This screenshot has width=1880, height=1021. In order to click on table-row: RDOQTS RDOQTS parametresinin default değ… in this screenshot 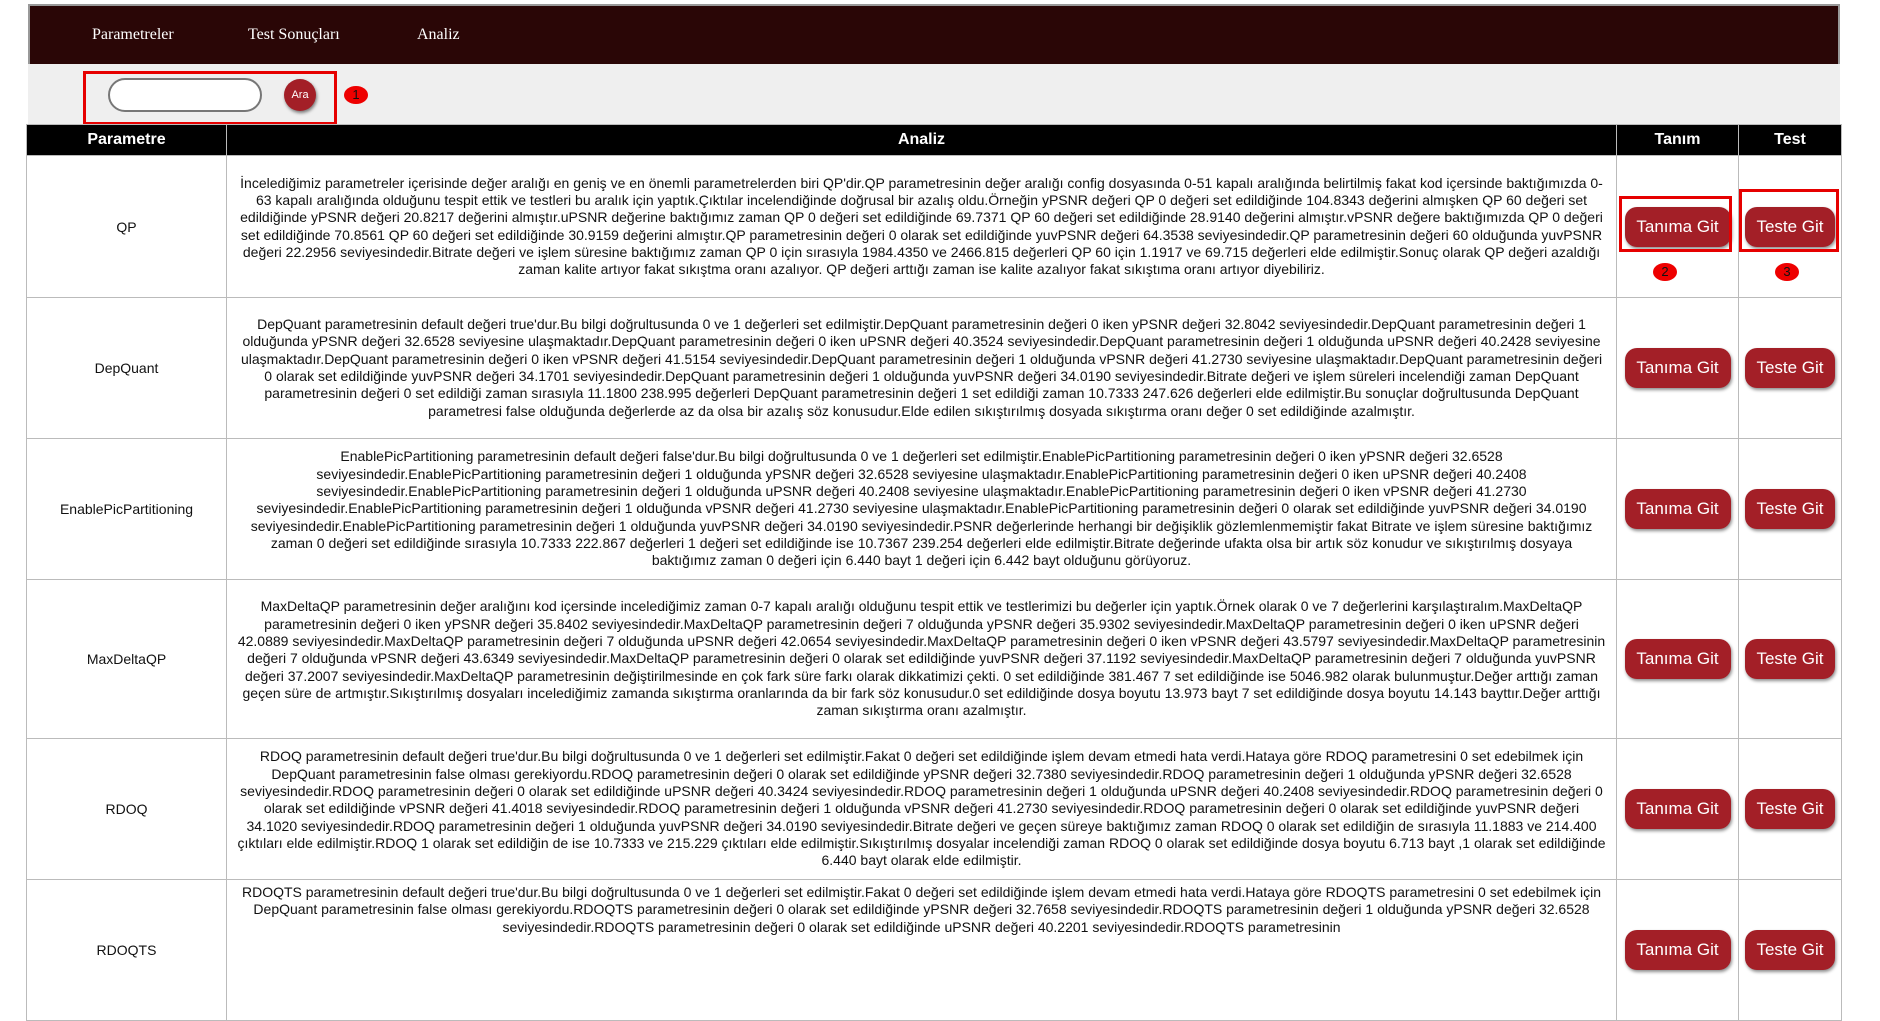, I will do `click(934, 950)`.